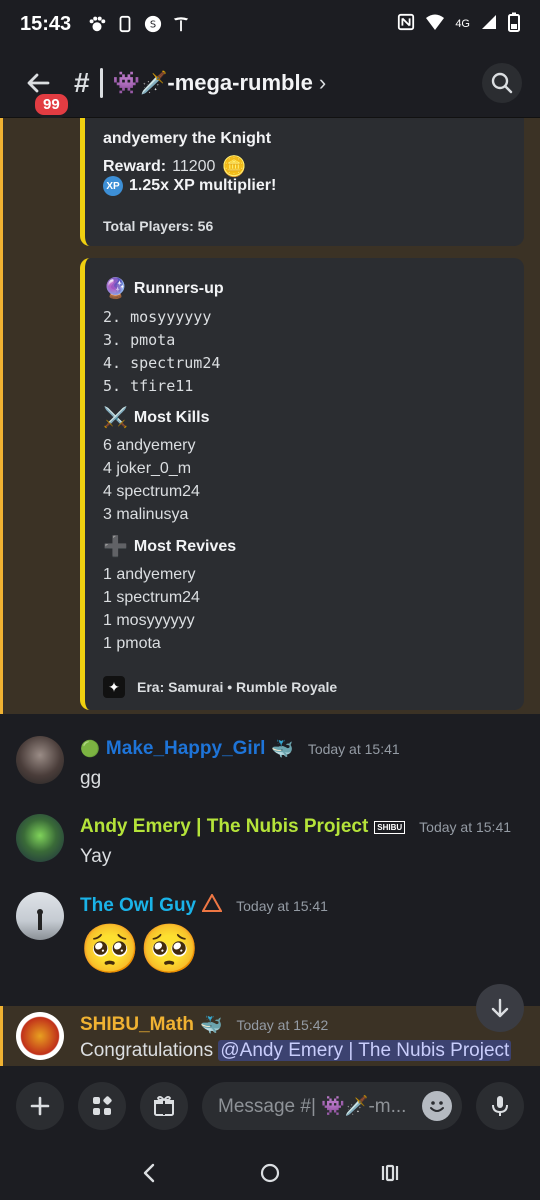  Describe the element at coordinates (203, 185) in the screenshot. I see `xp-text: 1.25x XP multiplier!` at that location.